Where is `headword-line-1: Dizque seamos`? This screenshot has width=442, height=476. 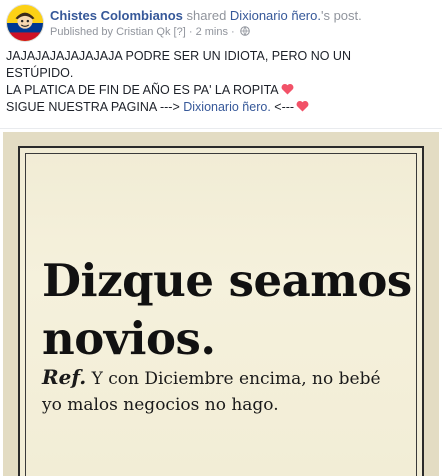
headword-line-1: Dizque seamos is located at coordinates (227, 280).